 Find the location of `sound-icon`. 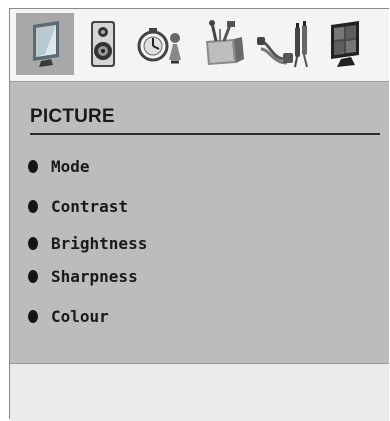

sound-icon is located at coordinates (103, 44).